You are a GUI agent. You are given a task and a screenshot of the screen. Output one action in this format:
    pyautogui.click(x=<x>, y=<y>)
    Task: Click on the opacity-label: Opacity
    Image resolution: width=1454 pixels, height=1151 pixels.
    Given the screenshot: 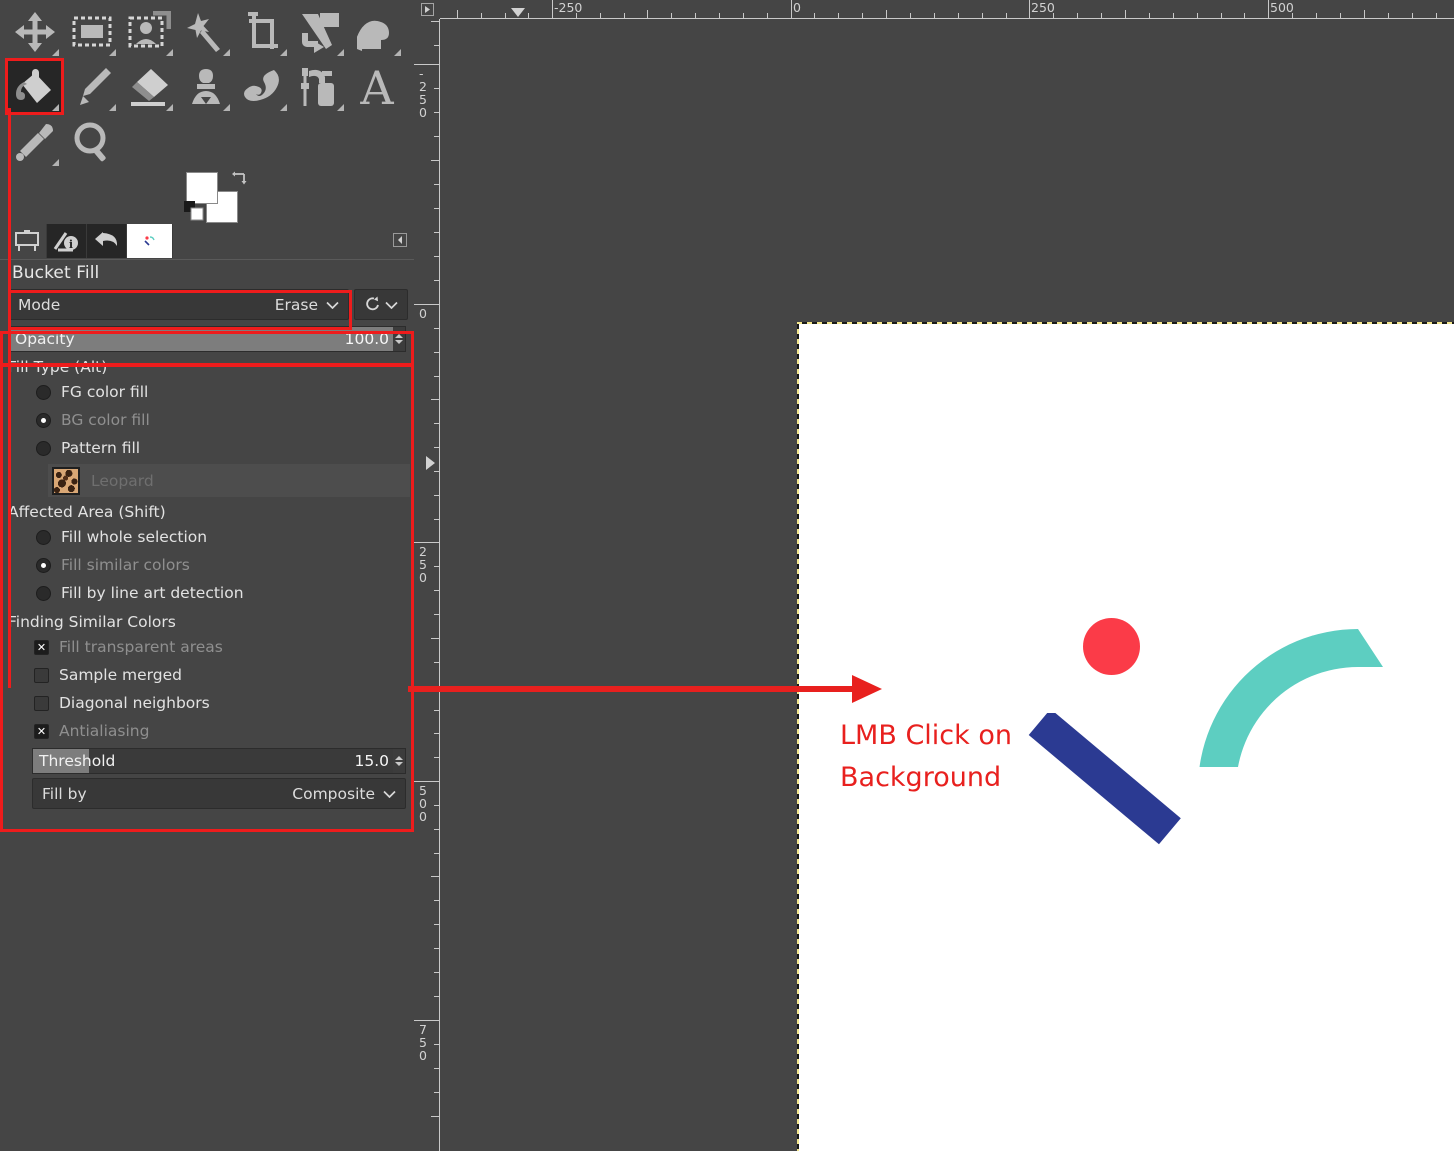 What is the action you would take?
    pyautogui.click(x=45, y=339)
    